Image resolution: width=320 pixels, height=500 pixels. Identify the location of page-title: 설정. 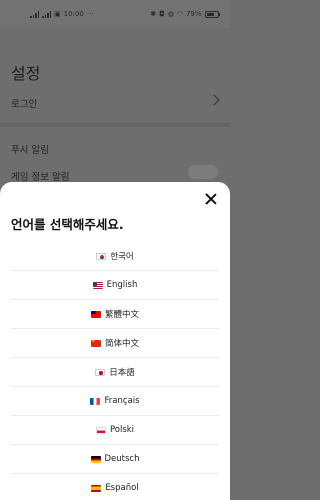
(26, 73).